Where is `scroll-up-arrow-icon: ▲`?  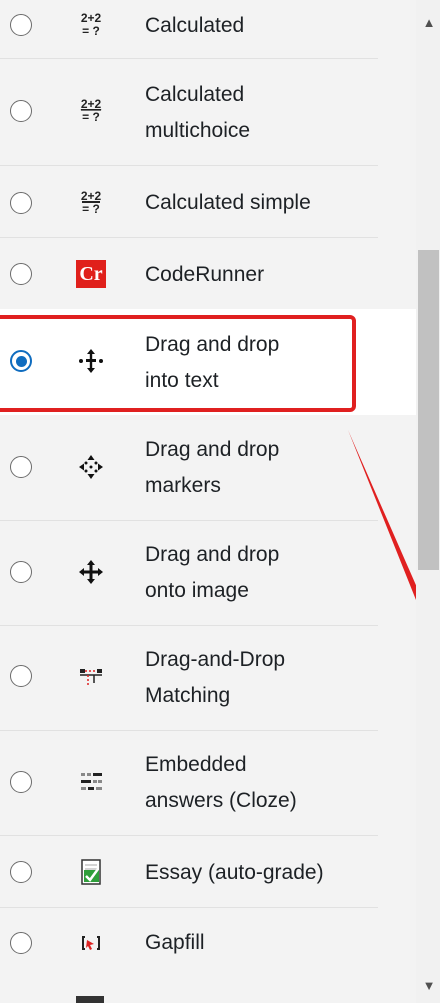 scroll-up-arrow-icon: ▲ is located at coordinates (429, 22).